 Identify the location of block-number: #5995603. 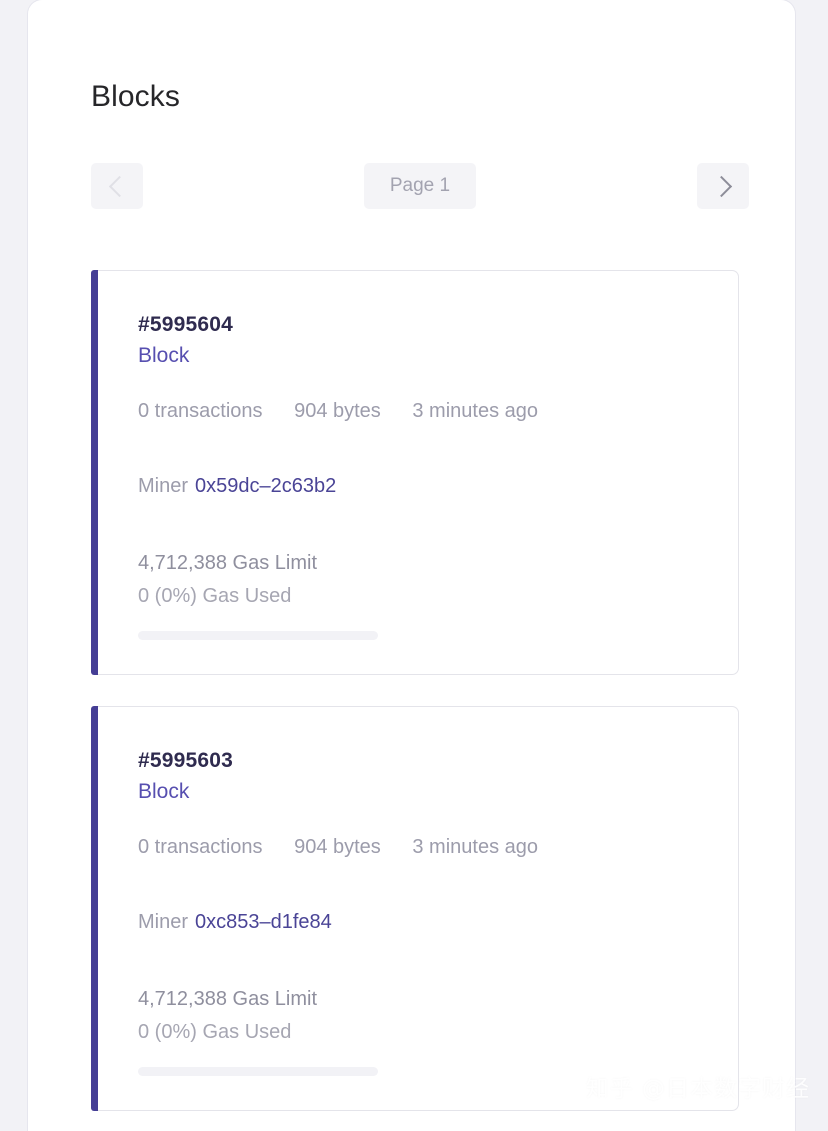
(186, 760).